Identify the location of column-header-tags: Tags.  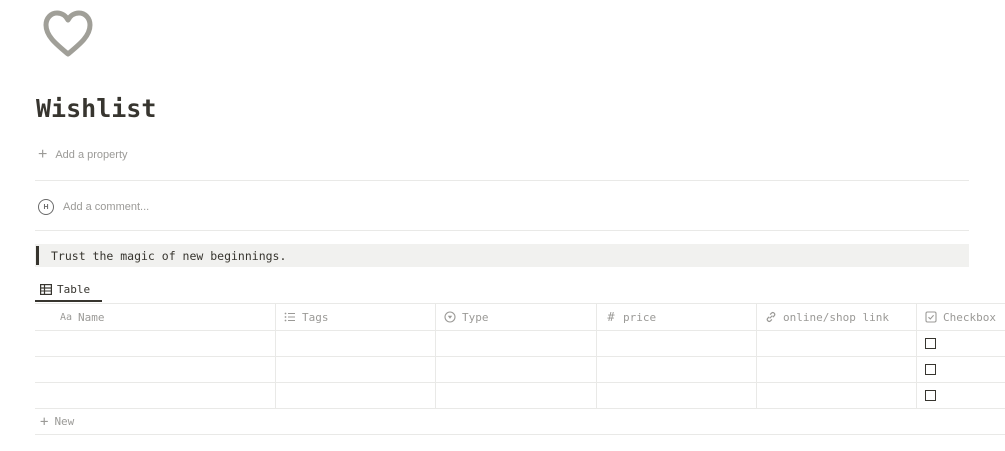
(356, 317).